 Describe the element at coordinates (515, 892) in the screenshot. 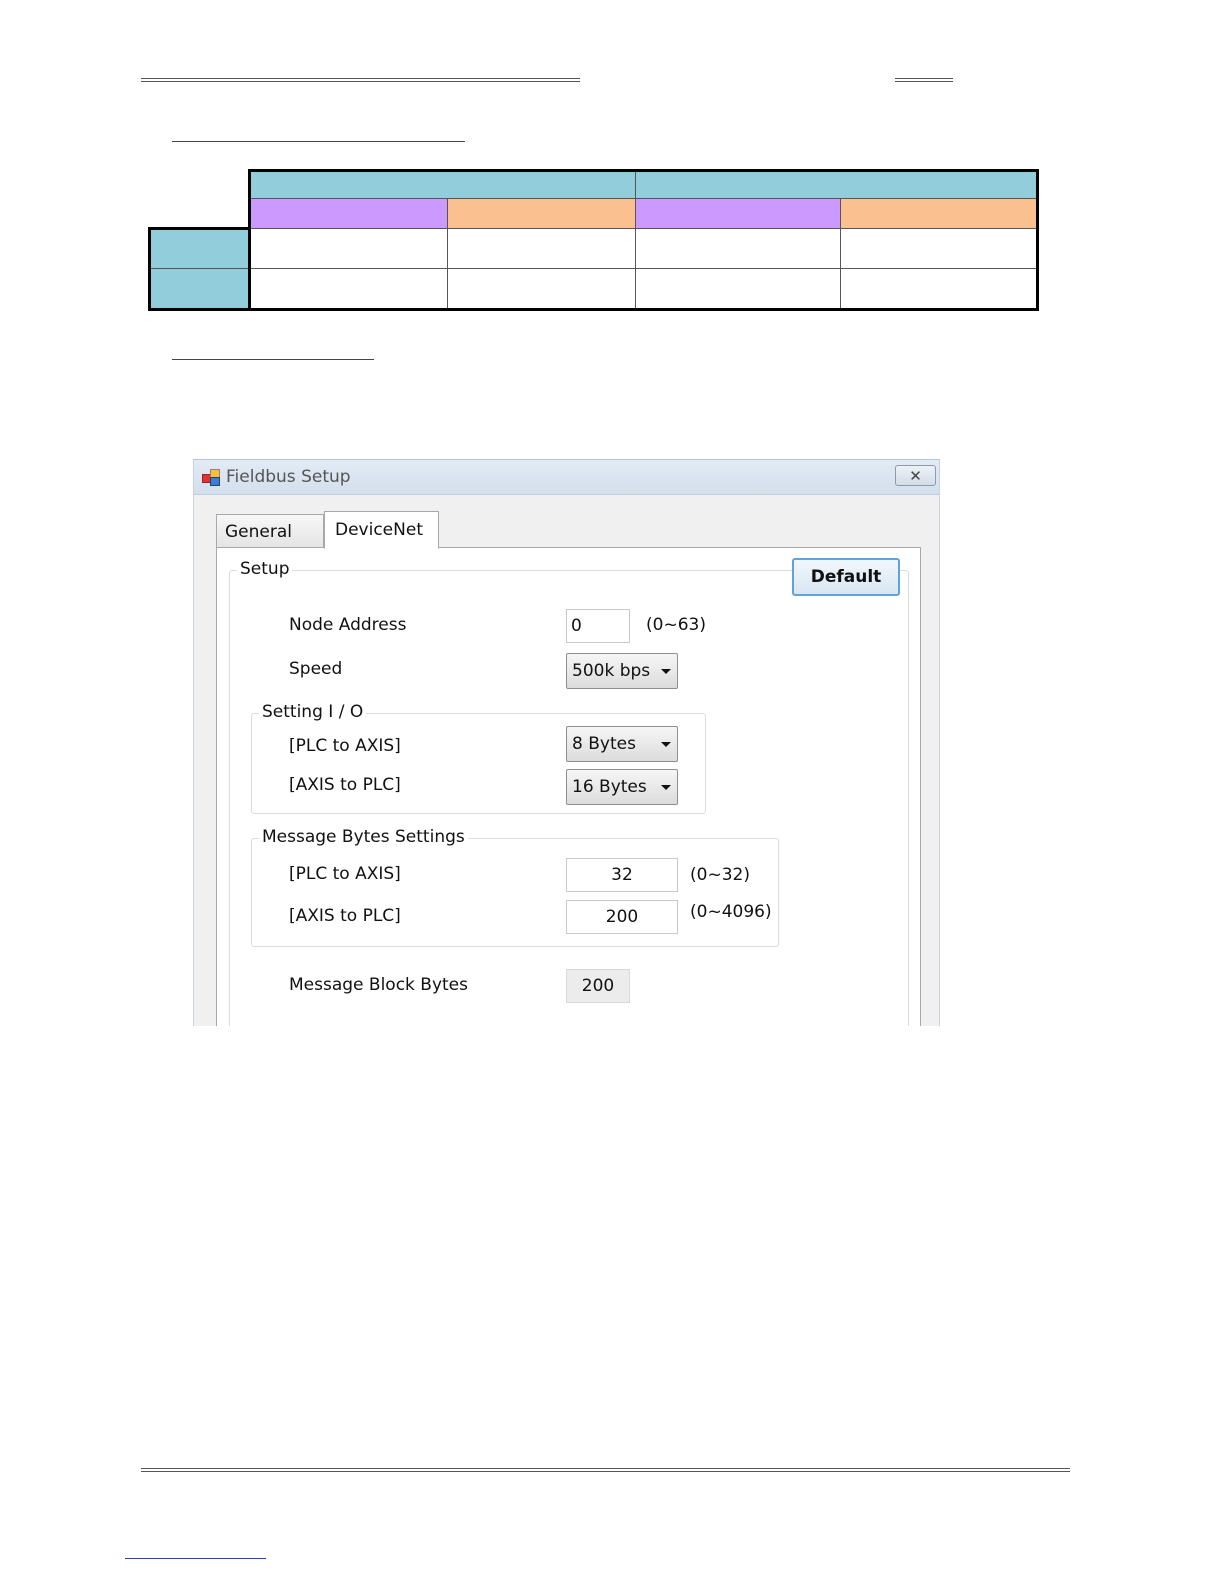

I see `message-bytes-group` at that location.